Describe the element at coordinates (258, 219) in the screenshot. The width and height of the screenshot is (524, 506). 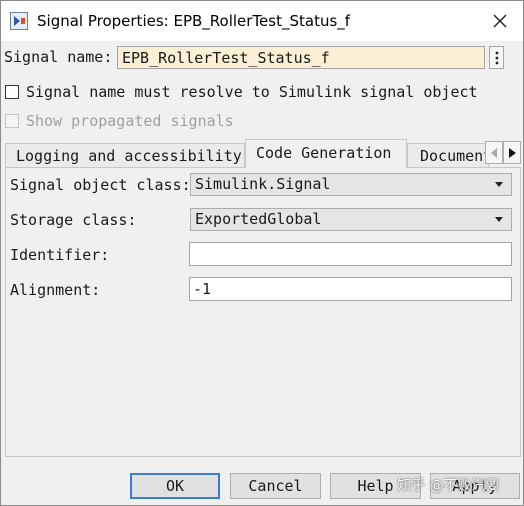
I see `storage-class-value: ExportedGlobal` at that location.